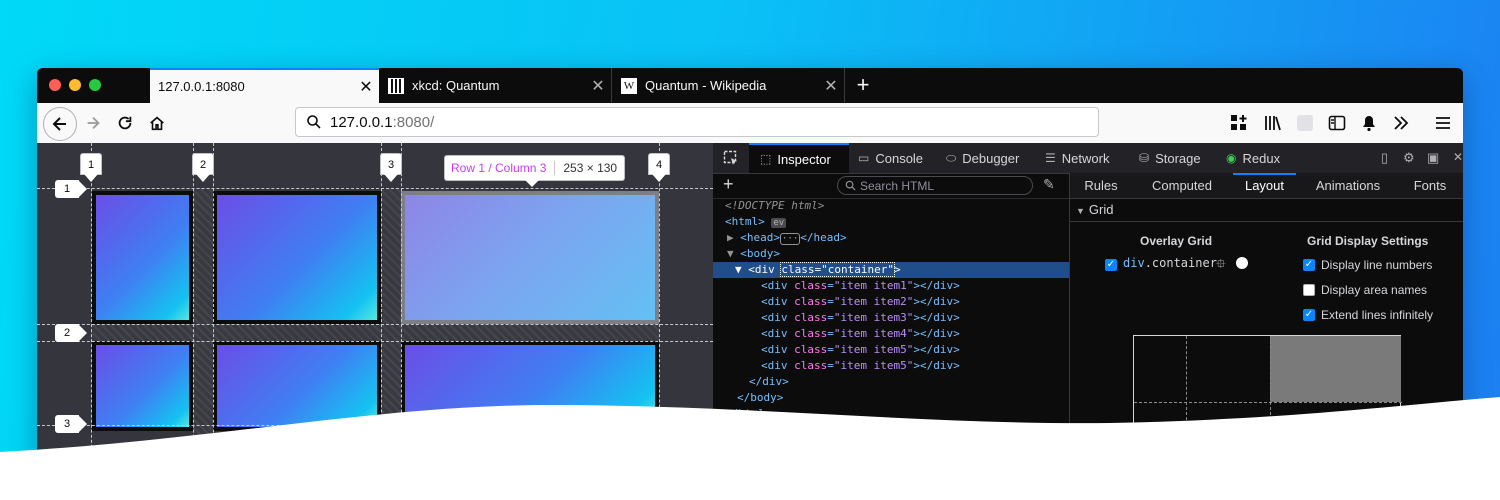 The width and height of the screenshot is (1500, 500). What do you see at coordinates (863, 85) in the screenshot?
I see `new-tab-button: +` at bounding box center [863, 85].